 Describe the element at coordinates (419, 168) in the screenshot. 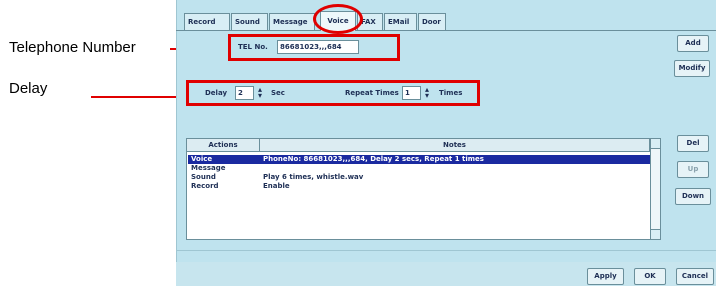

I see `table-row: Message` at that location.